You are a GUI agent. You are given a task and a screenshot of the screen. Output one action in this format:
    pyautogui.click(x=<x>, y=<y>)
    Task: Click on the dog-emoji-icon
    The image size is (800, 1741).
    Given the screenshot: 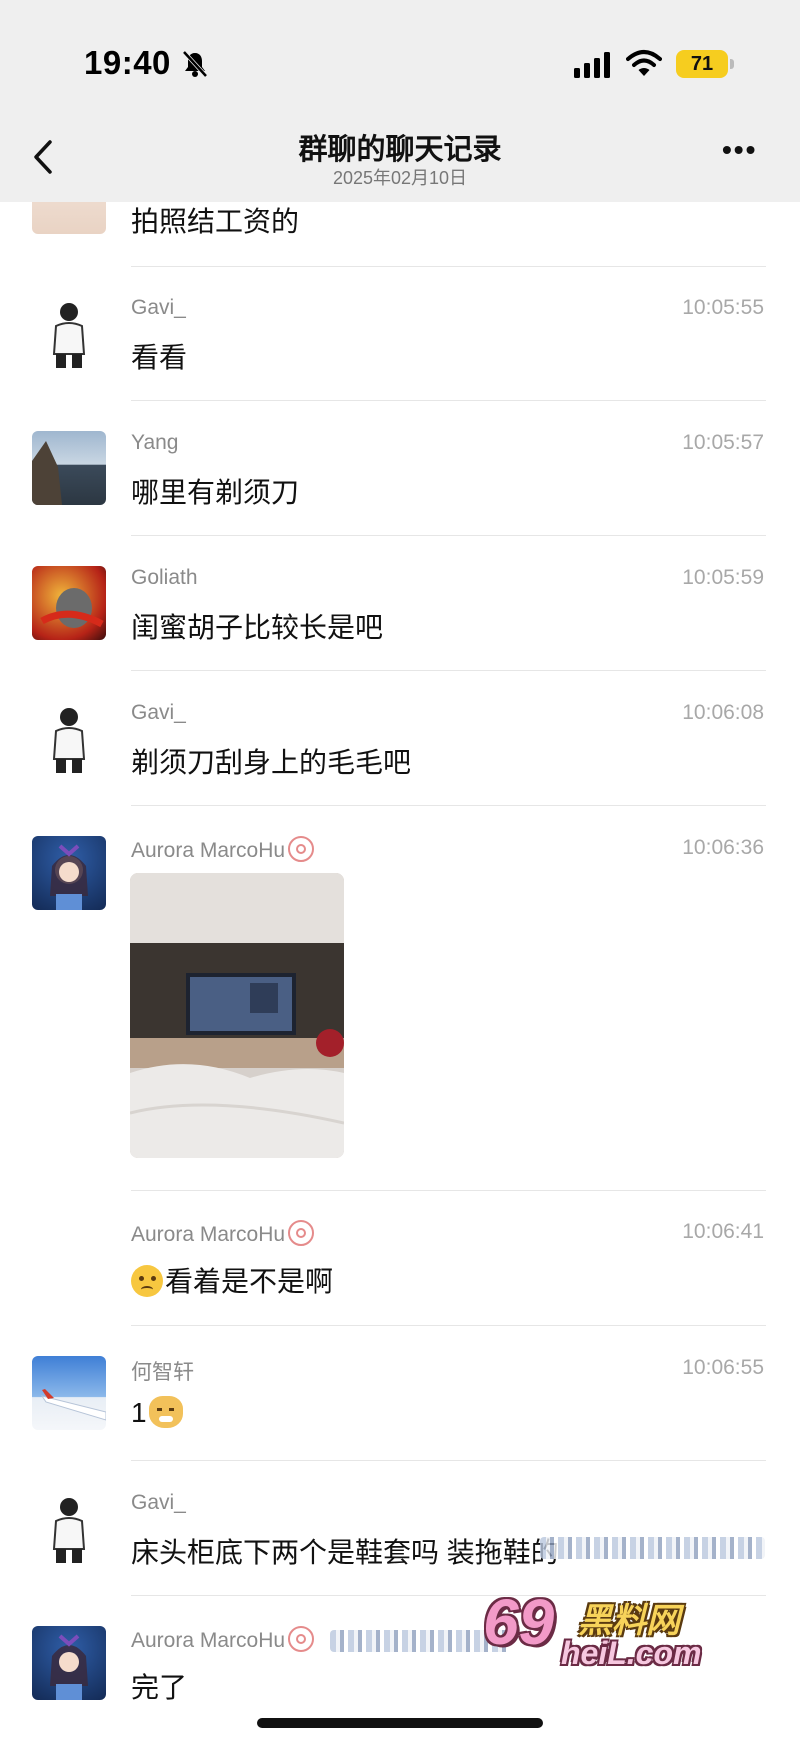 What is the action you would take?
    pyautogui.click(x=165, y=1412)
    